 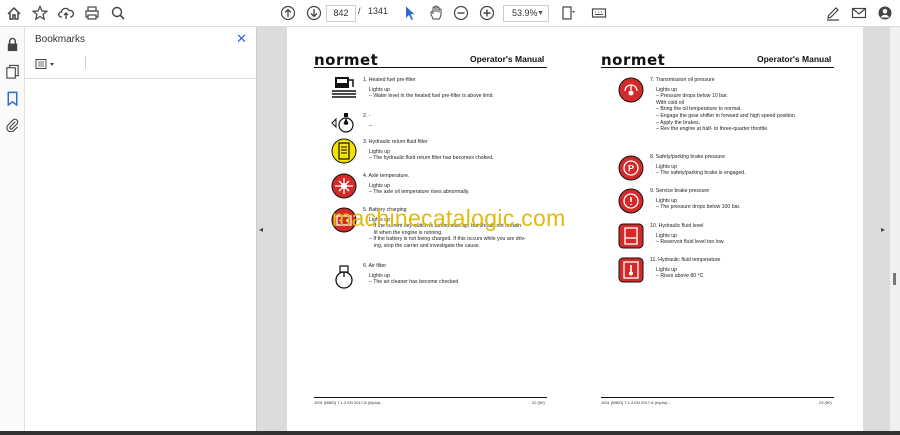 I want to click on select-cursor-icon, so click(x=410, y=13).